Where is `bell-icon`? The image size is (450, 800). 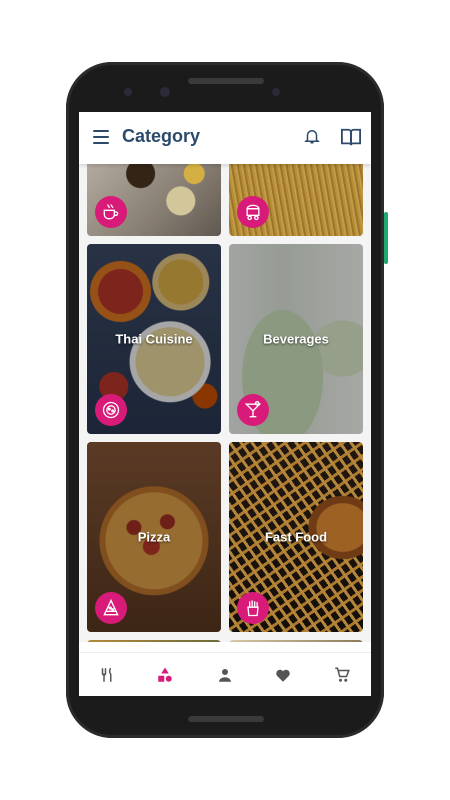 bell-icon is located at coordinates (312, 136).